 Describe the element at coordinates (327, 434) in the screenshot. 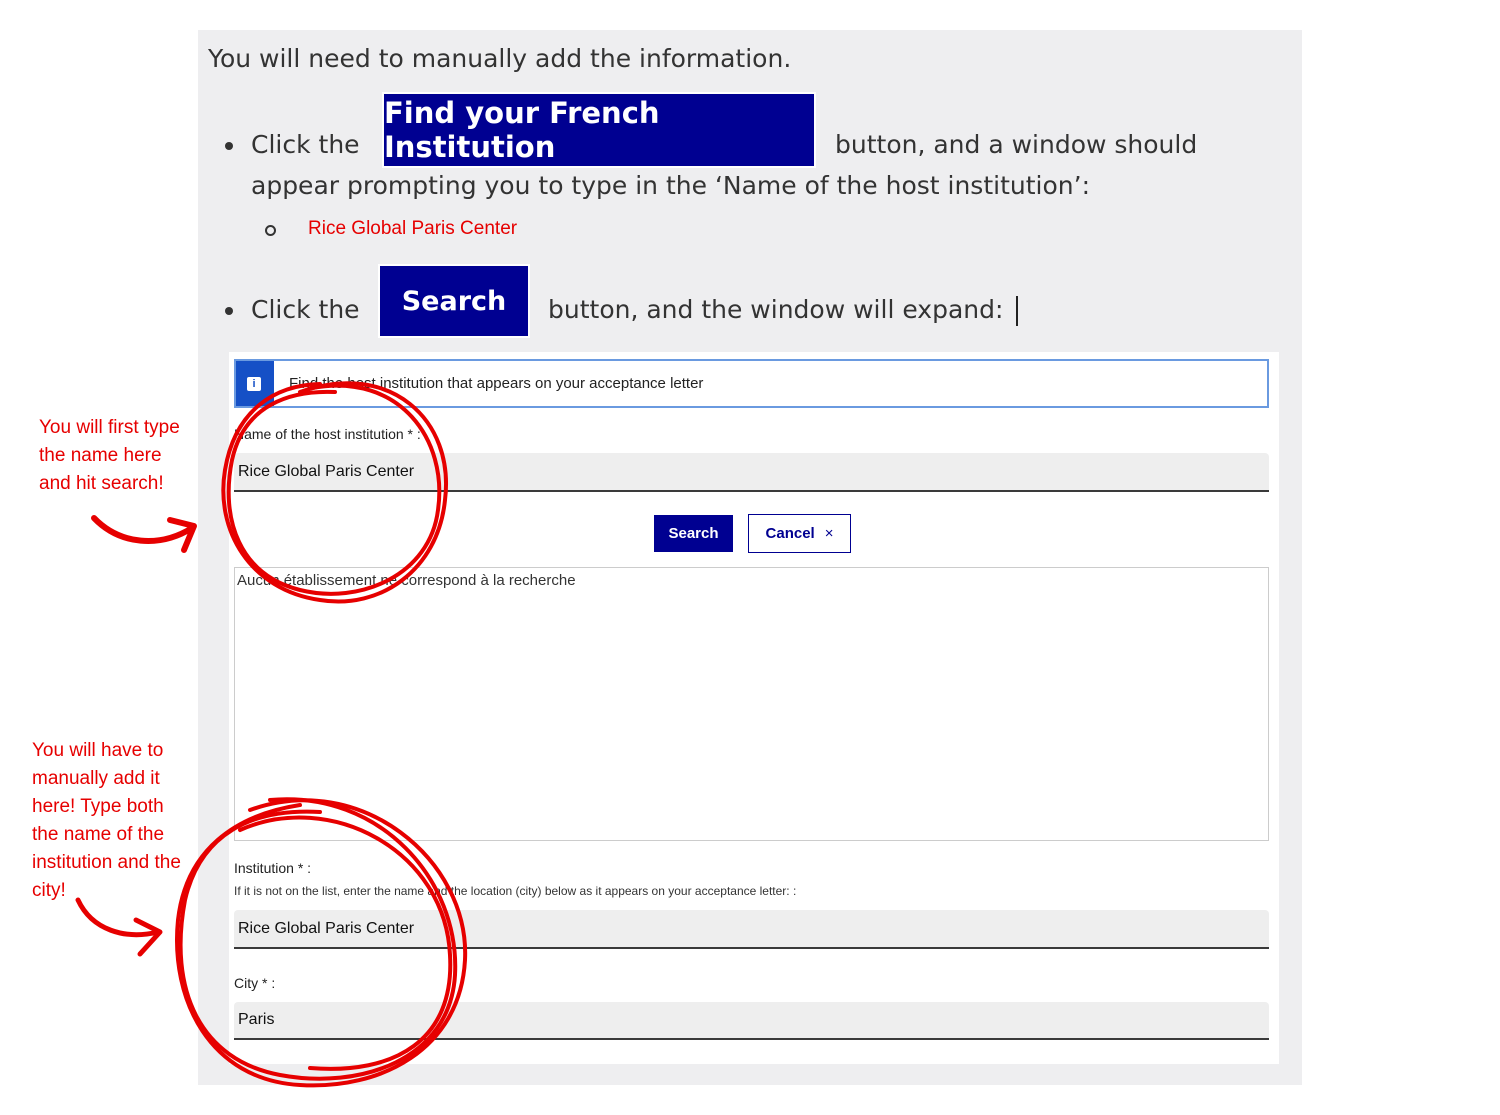

I see `name-field-label: Name of the host institution * :` at that location.